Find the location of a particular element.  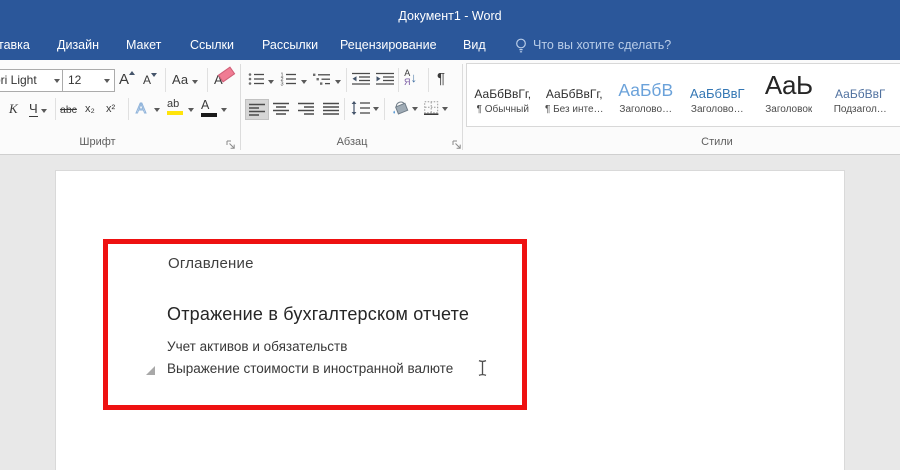

change-case-button: Аа is located at coordinates (185, 79).